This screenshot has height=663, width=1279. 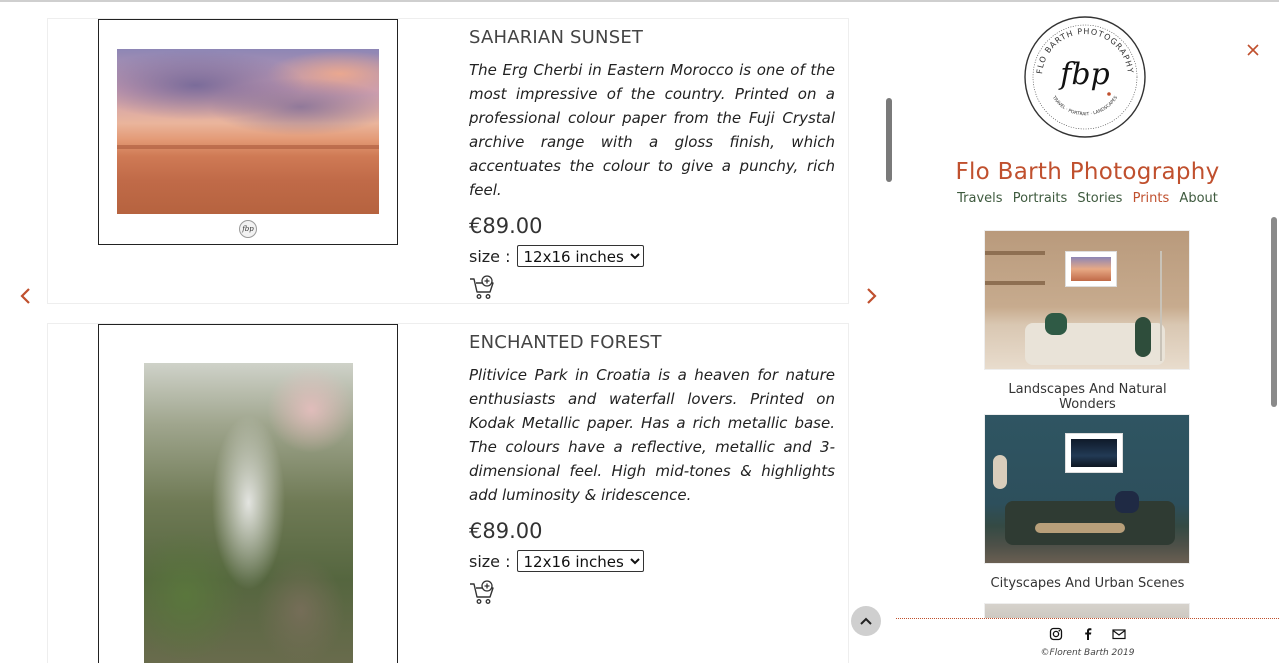 I want to click on chevron-left-icon, so click(x=26, y=296).